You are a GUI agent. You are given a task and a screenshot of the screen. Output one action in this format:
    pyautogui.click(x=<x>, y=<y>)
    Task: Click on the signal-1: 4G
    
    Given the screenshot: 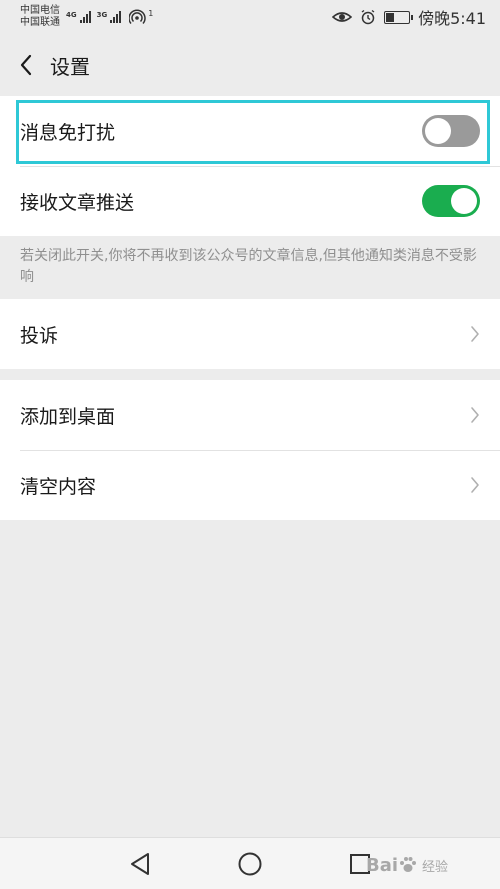 What is the action you would take?
    pyautogui.click(x=78, y=17)
    